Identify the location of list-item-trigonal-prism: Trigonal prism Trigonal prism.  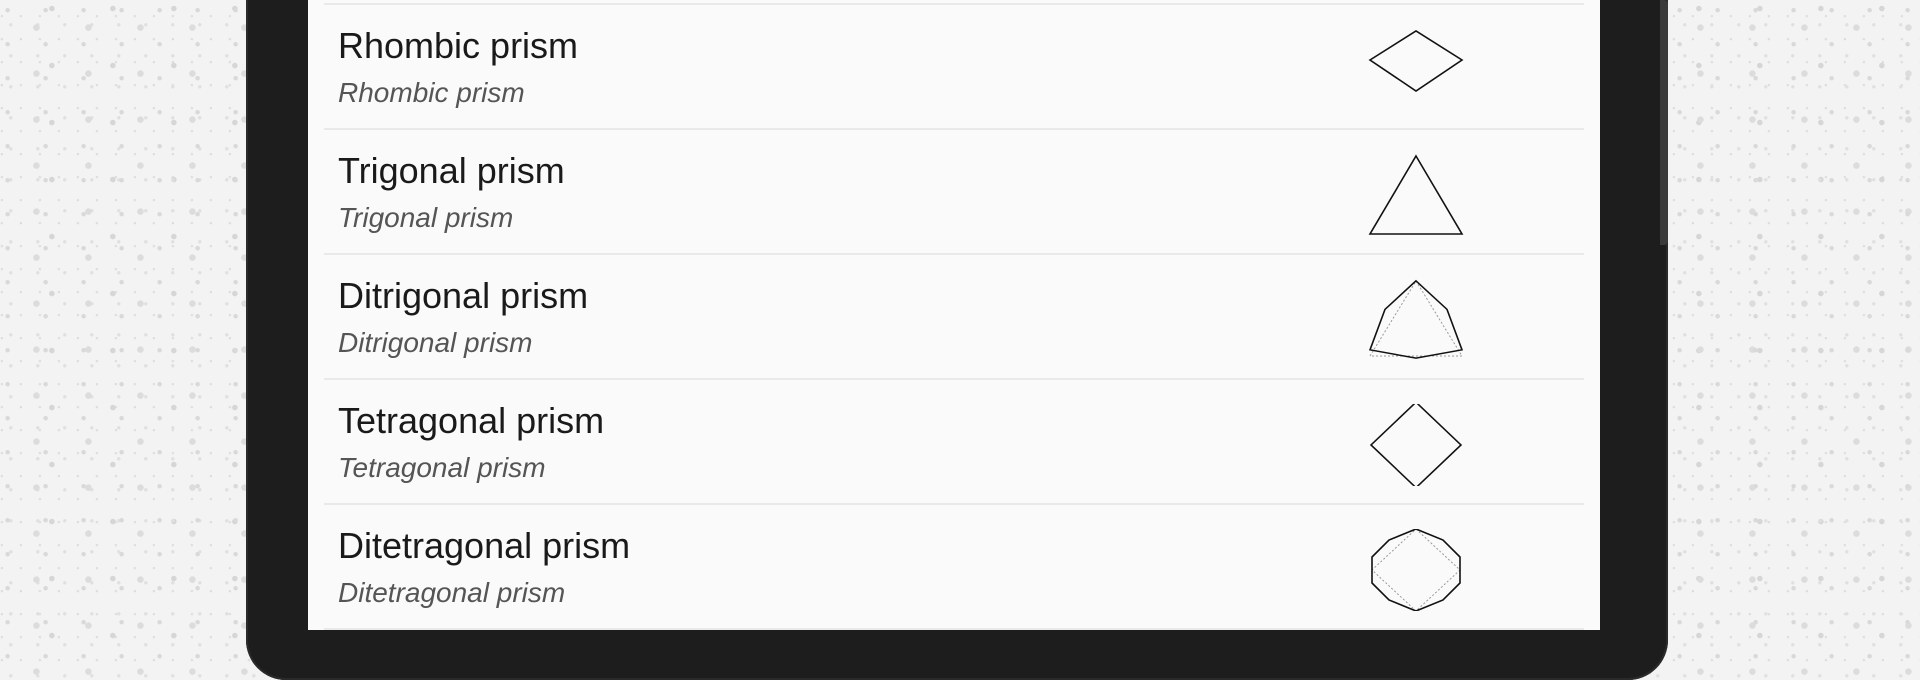
(954, 192).